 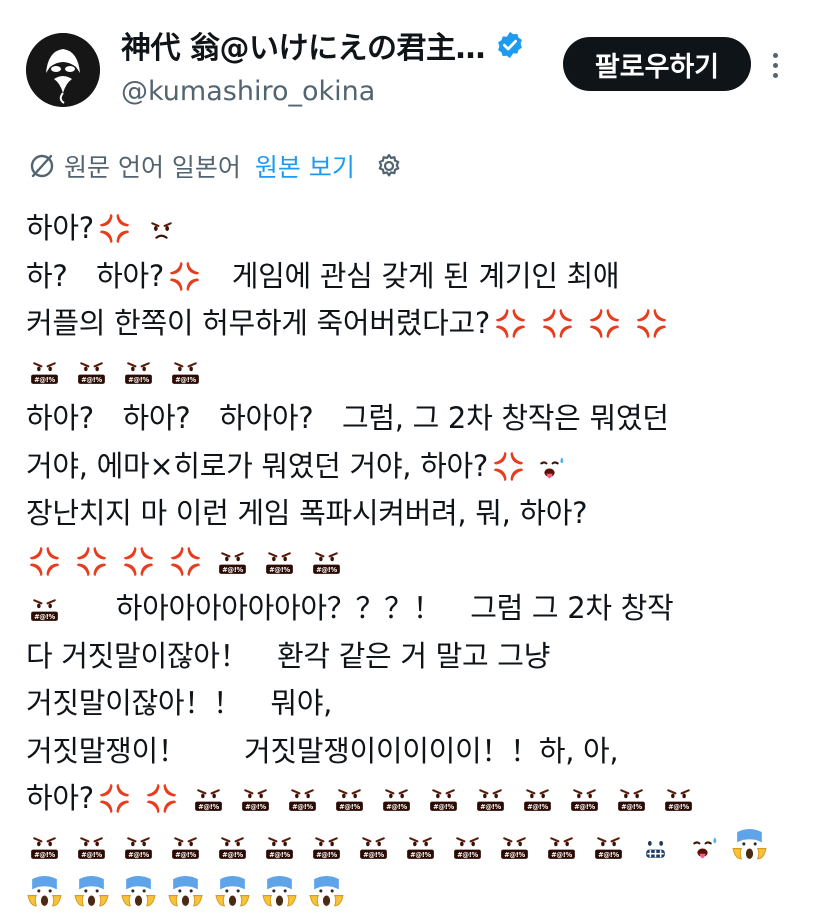 I want to click on tweet-text-segment: 장난치지 마 이런 게임 폭파시켜버려, 뭐, 하아?, so click(x=307, y=513).